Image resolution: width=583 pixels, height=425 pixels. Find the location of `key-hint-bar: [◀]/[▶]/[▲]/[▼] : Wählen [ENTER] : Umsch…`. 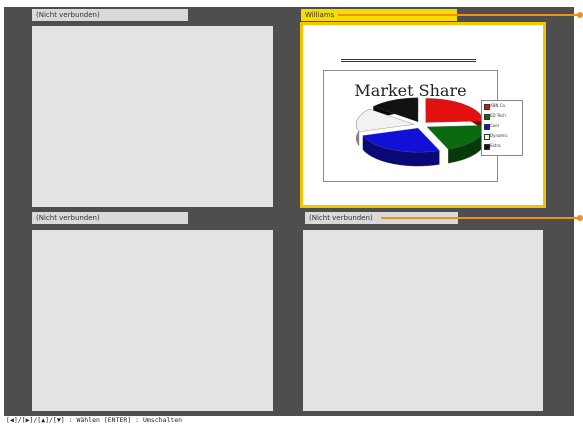

key-hint-bar: [◀]/[▶]/[▲]/[▼] : Wählen [ENTER] : Umsch… is located at coordinates (94, 420).